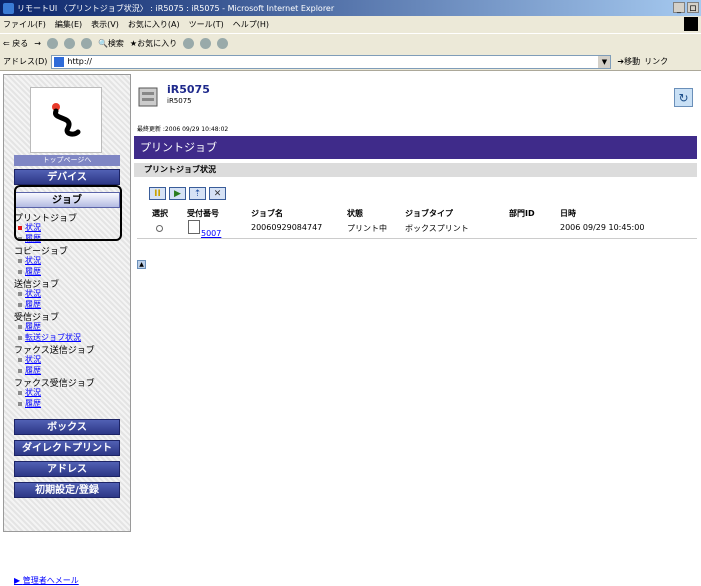  I want to click on device-name: iR5075, so click(188, 89).